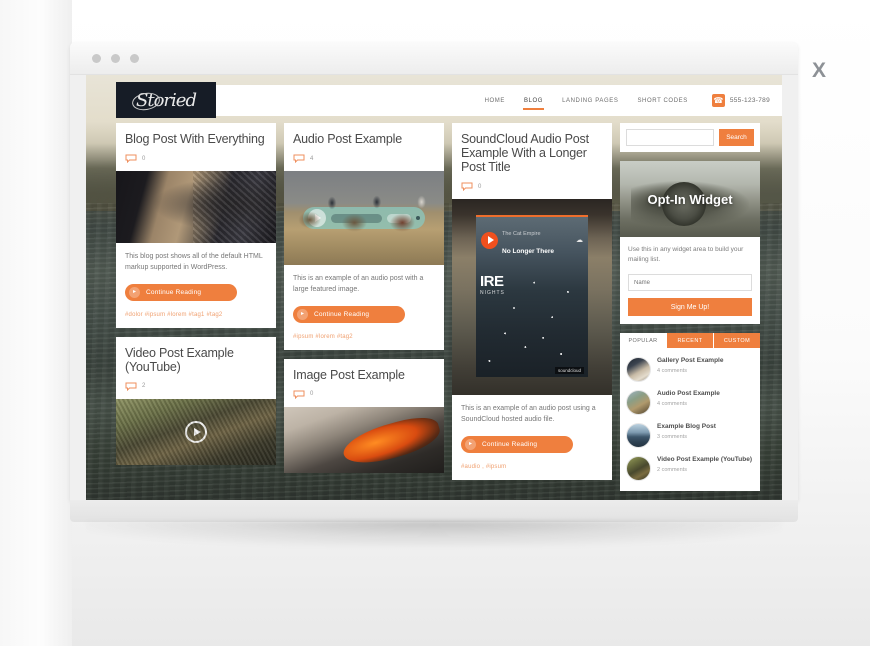  Describe the element at coordinates (736, 137) in the screenshot. I see `search-button: Search` at that location.